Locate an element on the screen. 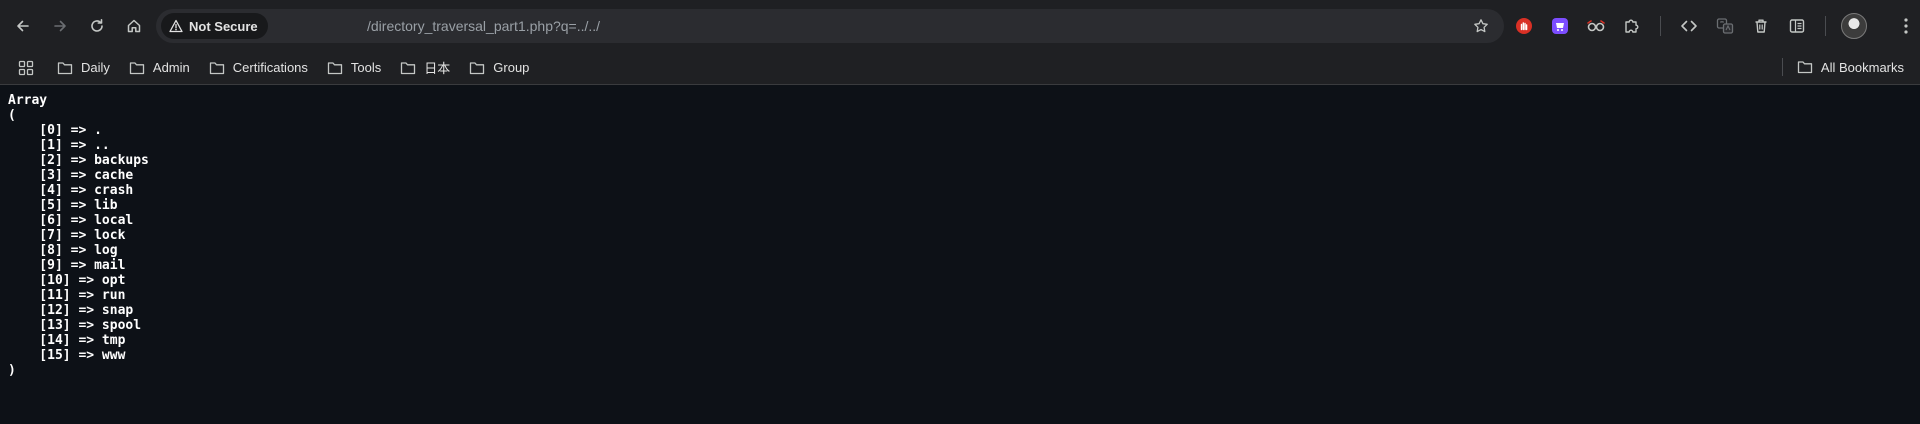 The width and height of the screenshot is (1920, 424). translate-icon is located at coordinates (1725, 26).